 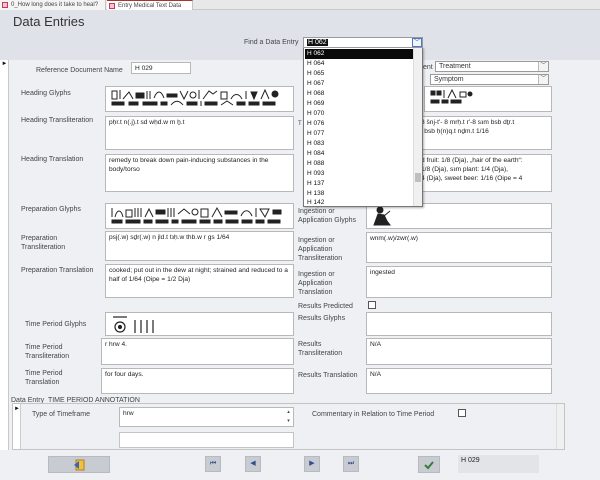 What do you see at coordinates (489, 79) in the screenshot?
I see `category-select: Symptom ﹀` at bounding box center [489, 79].